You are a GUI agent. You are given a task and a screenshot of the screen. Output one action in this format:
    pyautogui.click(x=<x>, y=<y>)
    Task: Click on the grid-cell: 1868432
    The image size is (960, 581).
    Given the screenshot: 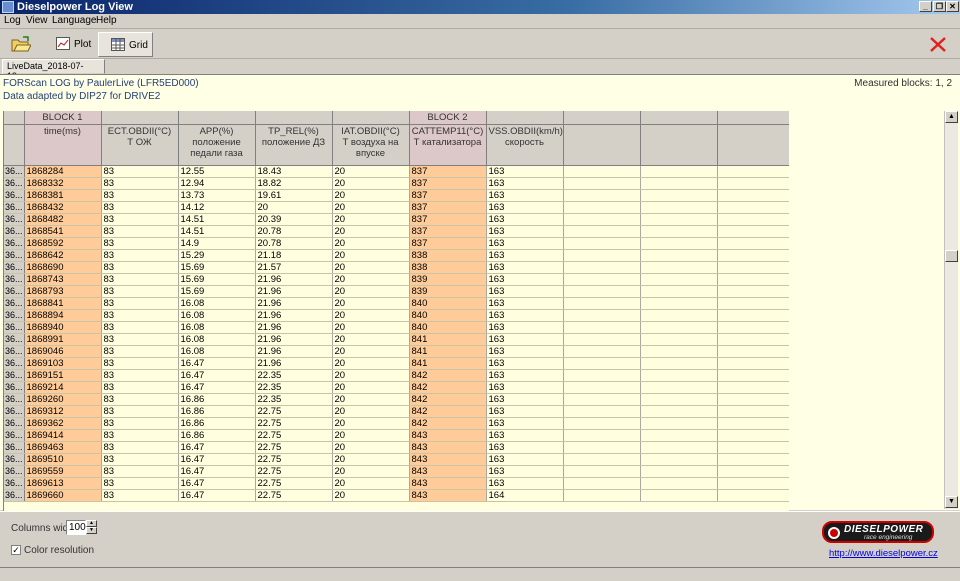 What is the action you would take?
    pyautogui.click(x=63, y=207)
    